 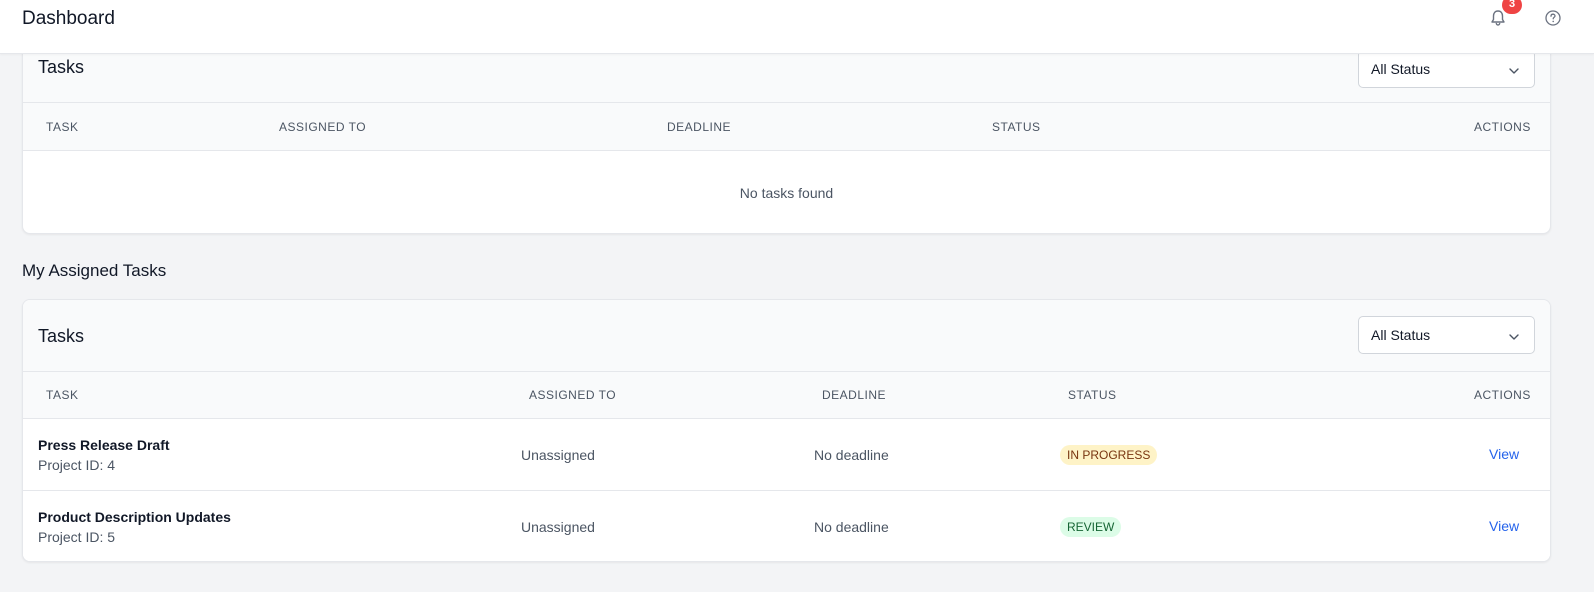 I want to click on page-title: Dashboard, so click(x=68, y=18).